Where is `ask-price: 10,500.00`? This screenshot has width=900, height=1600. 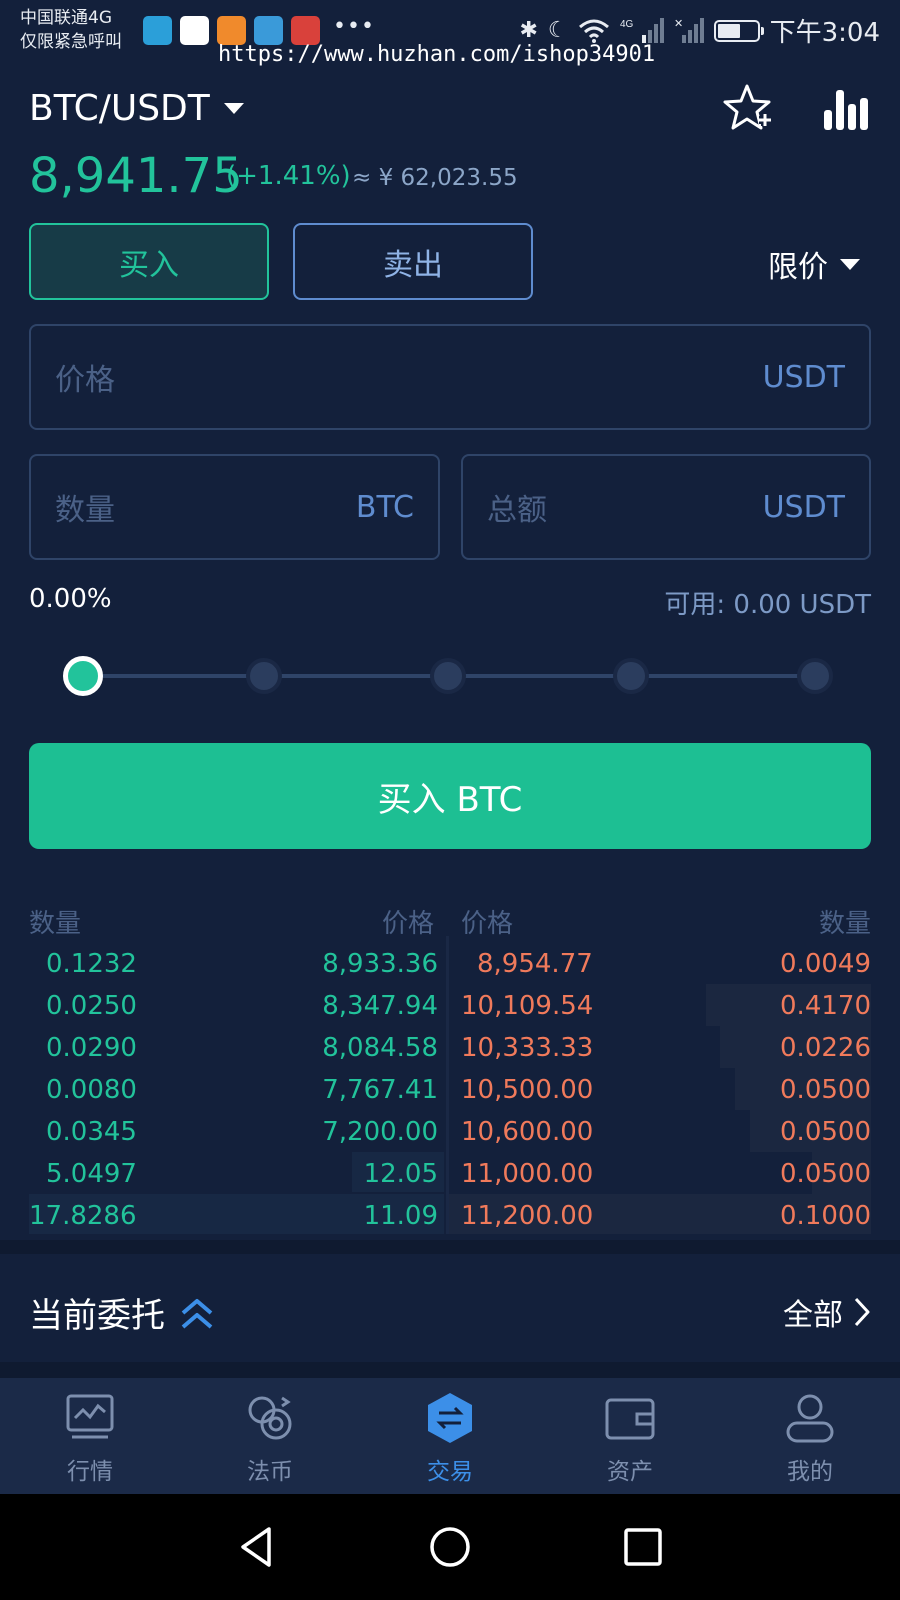 ask-price: 10,500.00 is located at coordinates (527, 1090).